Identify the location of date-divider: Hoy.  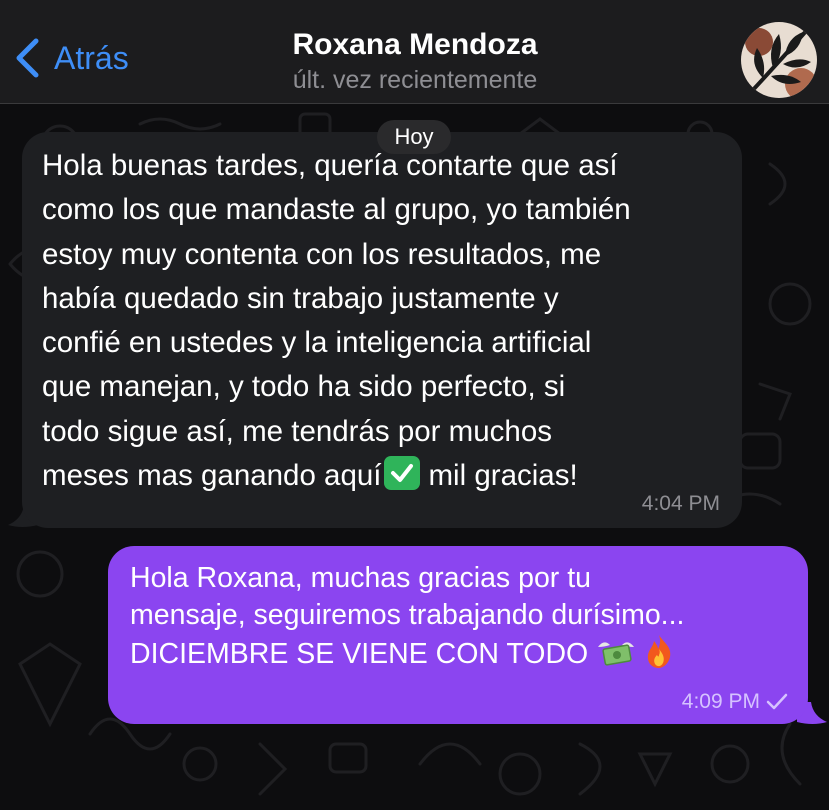
(414, 137).